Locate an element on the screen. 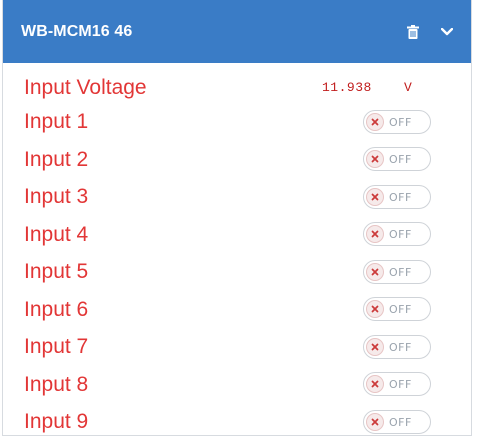 Image resolution: width=477 pixels, height=441 pixels. input-7-toggle: OFF is located at coordinates (397, 346).